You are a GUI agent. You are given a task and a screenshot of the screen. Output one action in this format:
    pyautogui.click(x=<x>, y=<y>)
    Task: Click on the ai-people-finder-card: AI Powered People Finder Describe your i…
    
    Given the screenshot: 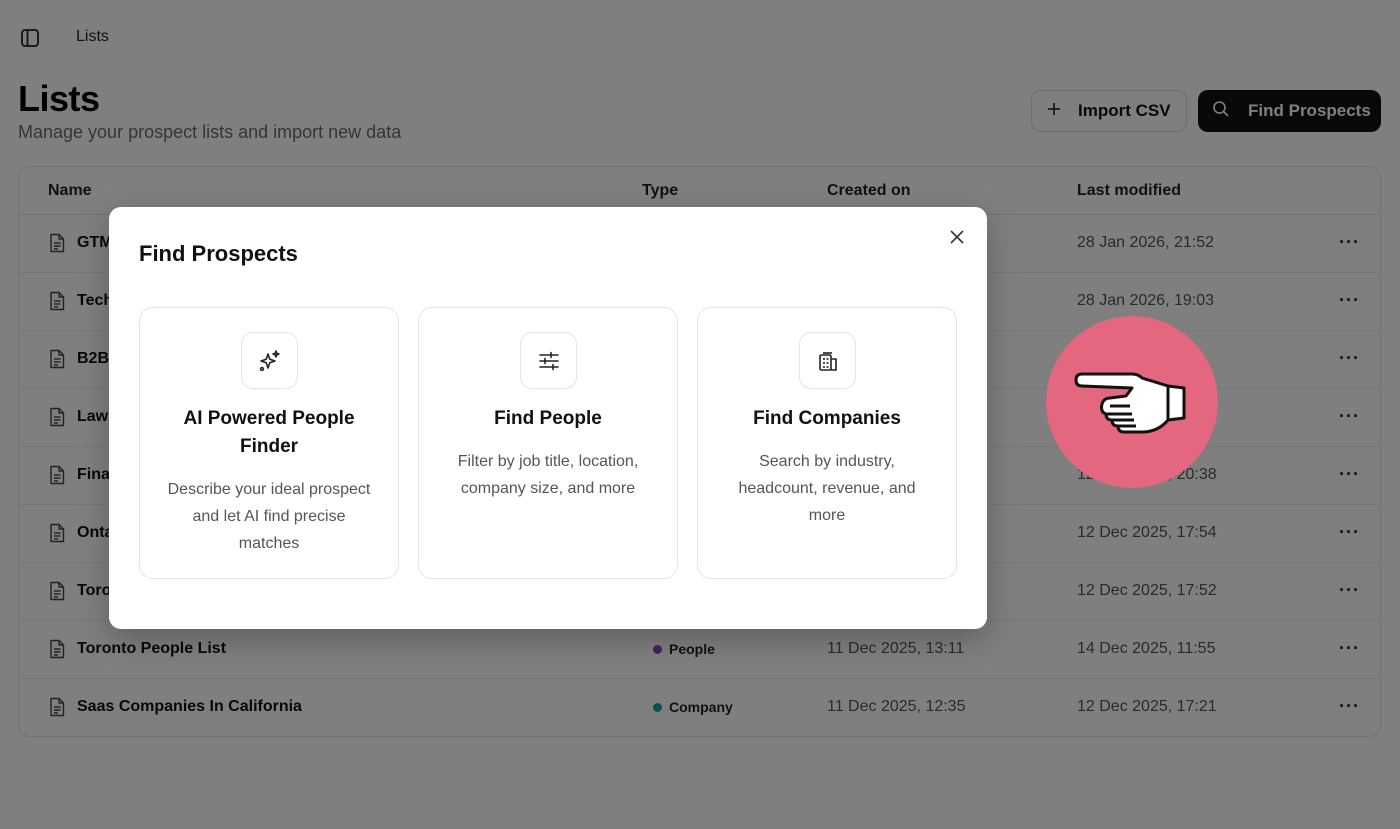 What is the action you would take?
    pyautogui.click(x=269, y=443)
    